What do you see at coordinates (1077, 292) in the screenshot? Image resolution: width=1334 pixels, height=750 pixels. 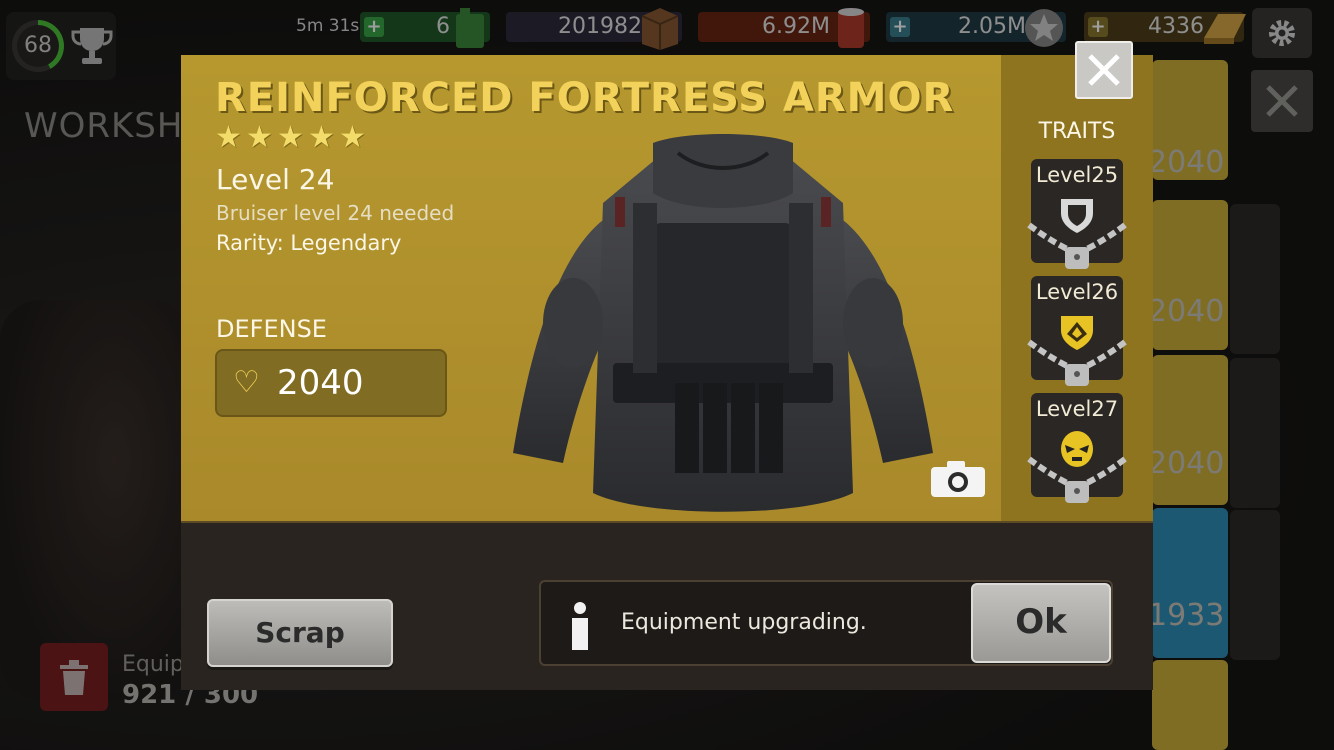 I see `trait-level: Level26` at bounding box center [1077, 292].